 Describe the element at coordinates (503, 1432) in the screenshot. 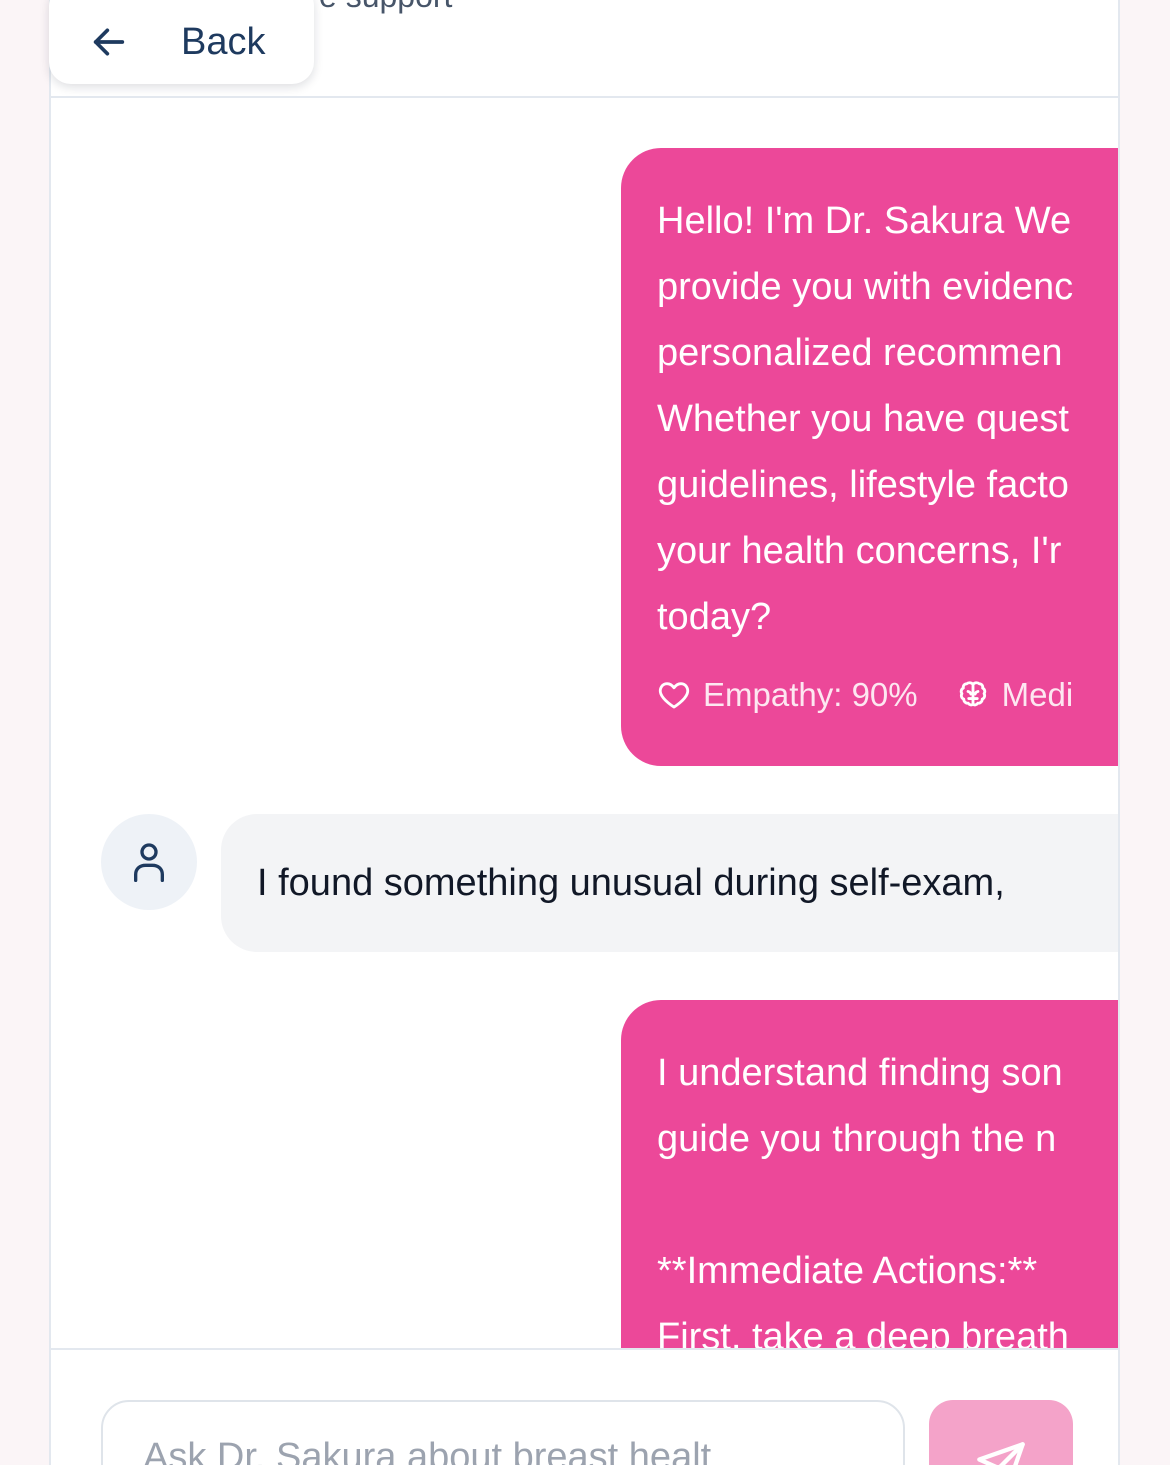

I see `chat-input: Ask Dr. Sakura about breast healt` at that location.